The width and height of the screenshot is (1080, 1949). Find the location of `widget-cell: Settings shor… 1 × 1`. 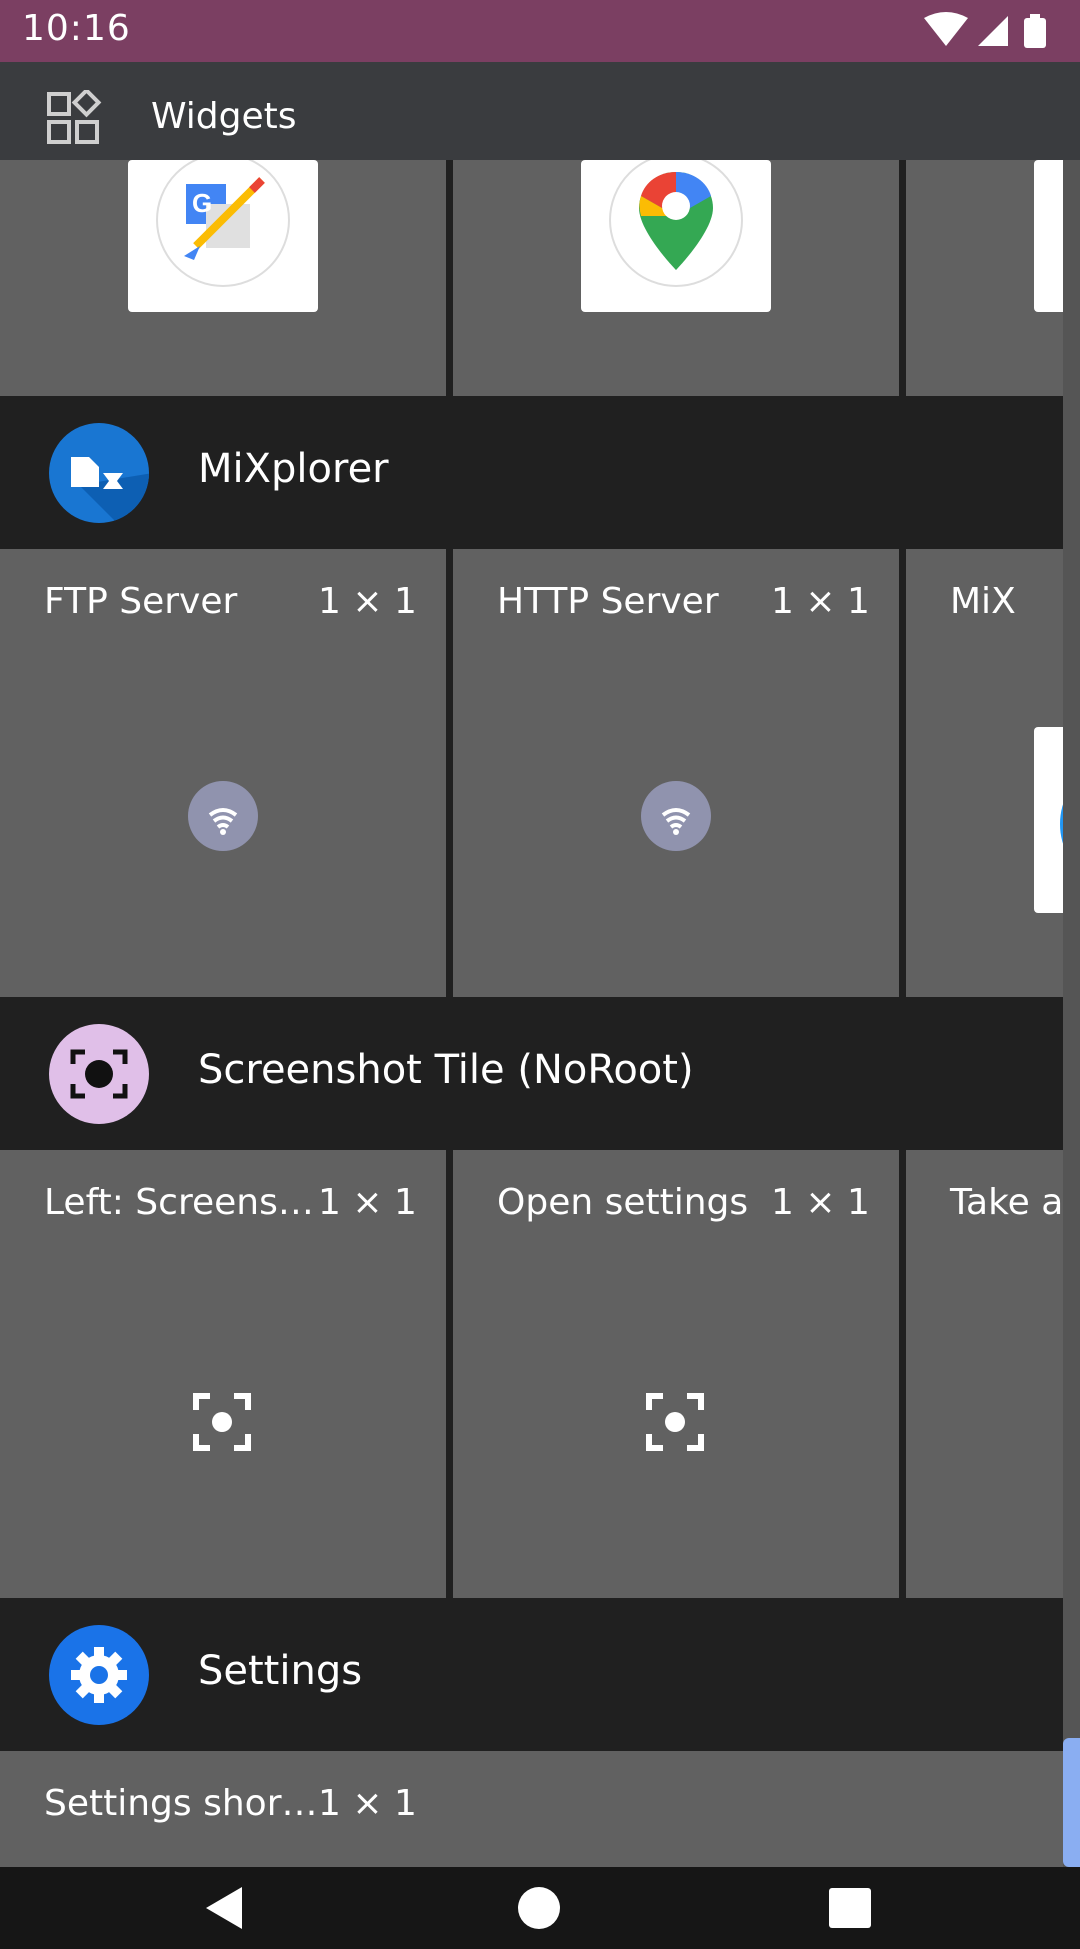

widget-cell: Settings shor… 1 × 1 is located at coordinates (531, 1809).